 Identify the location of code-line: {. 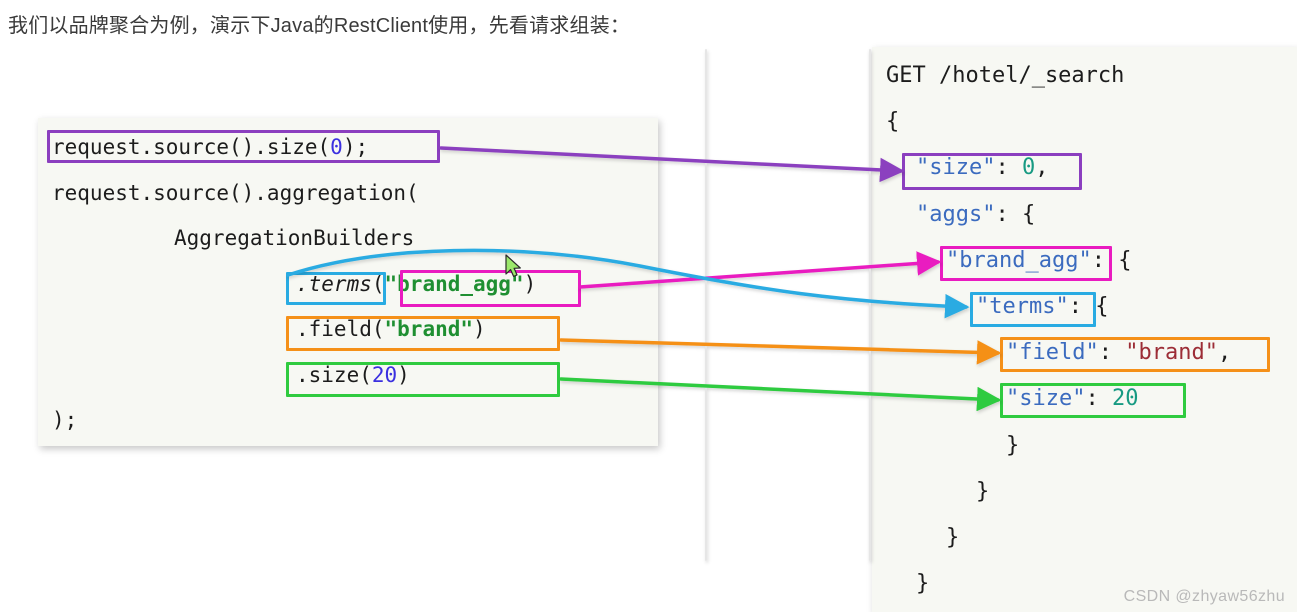
(892, 122).